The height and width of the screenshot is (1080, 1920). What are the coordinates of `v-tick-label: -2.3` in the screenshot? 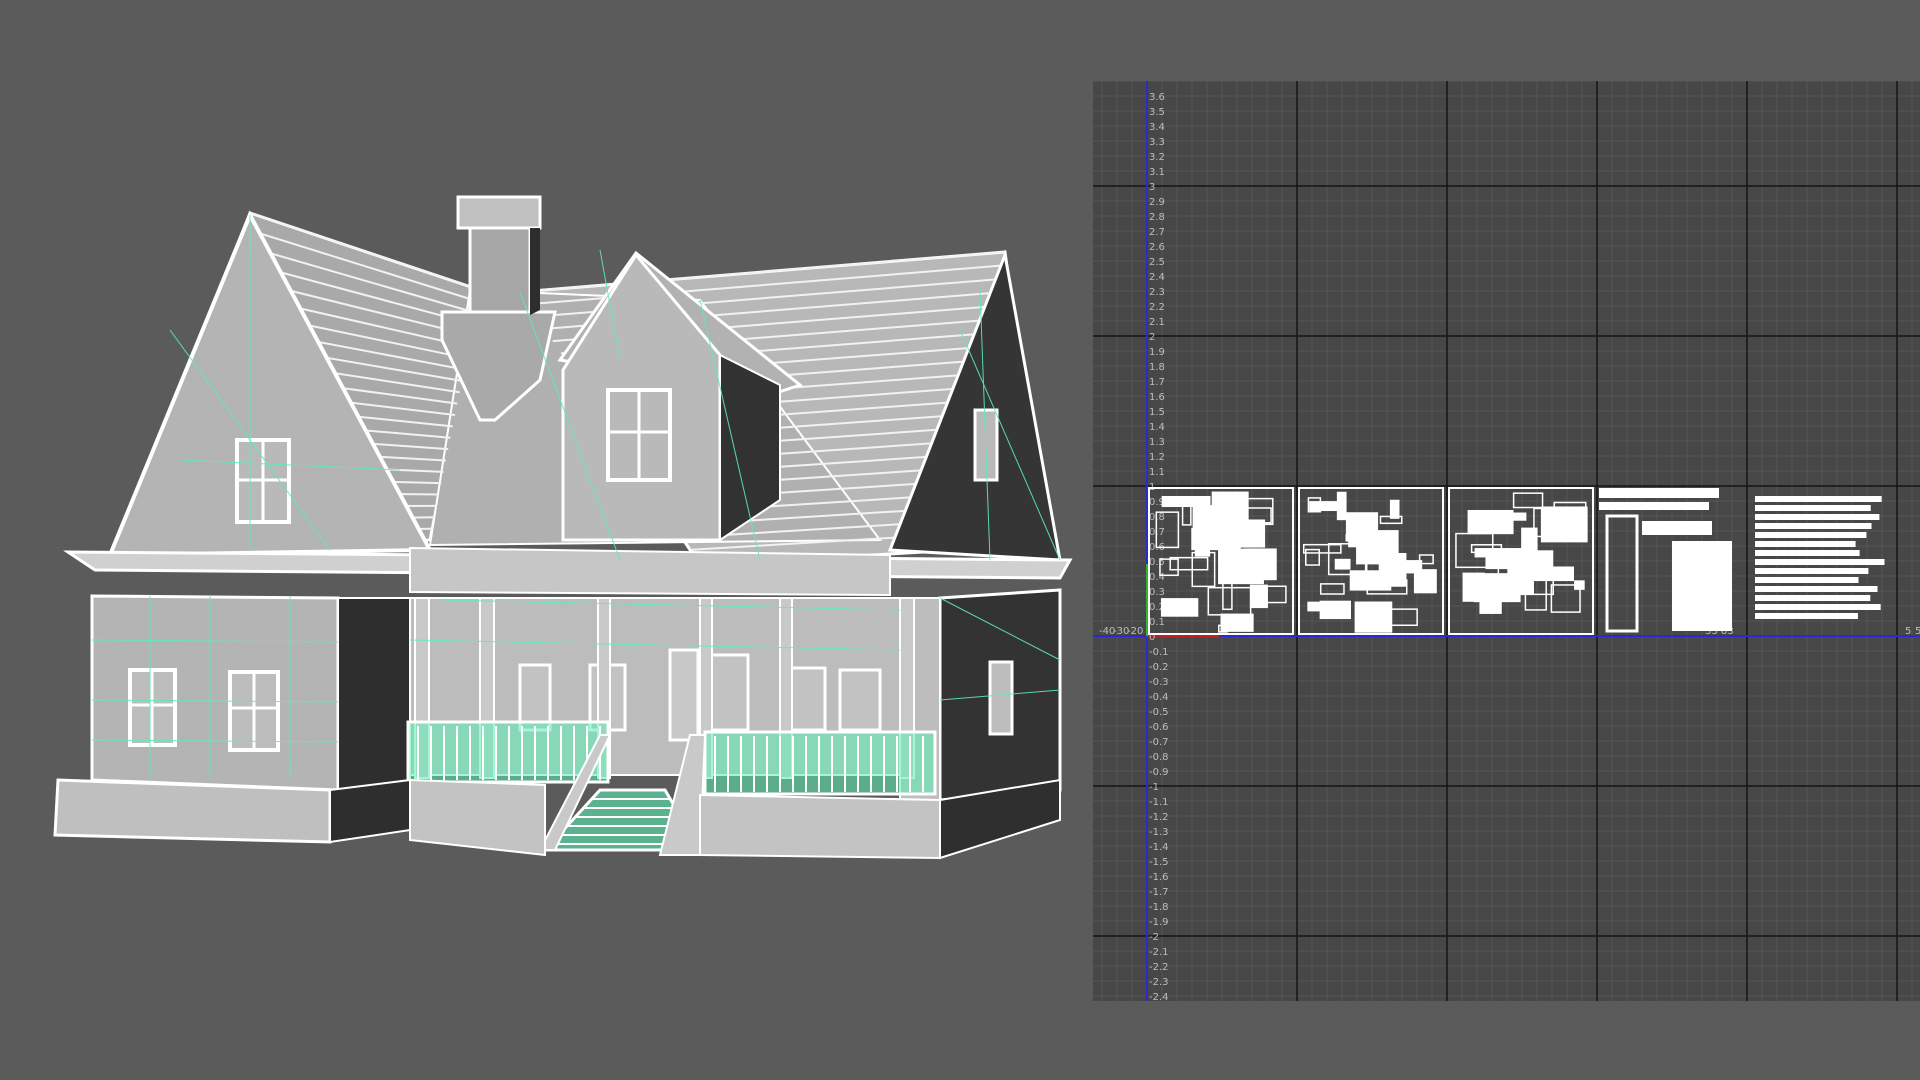 It's located at (1159, 982).